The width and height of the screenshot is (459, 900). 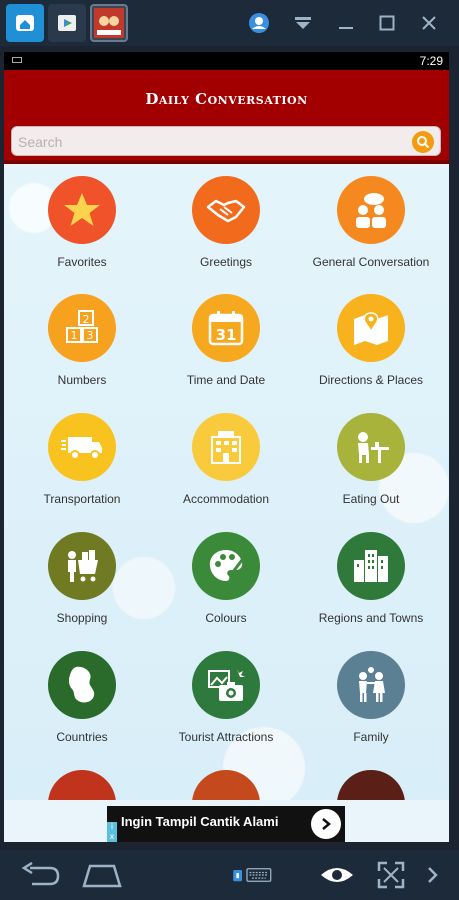 What do you see at coordinates (81, 684) in the screenshot?
I see `country-map-icon` at bounding box center [81, 684].